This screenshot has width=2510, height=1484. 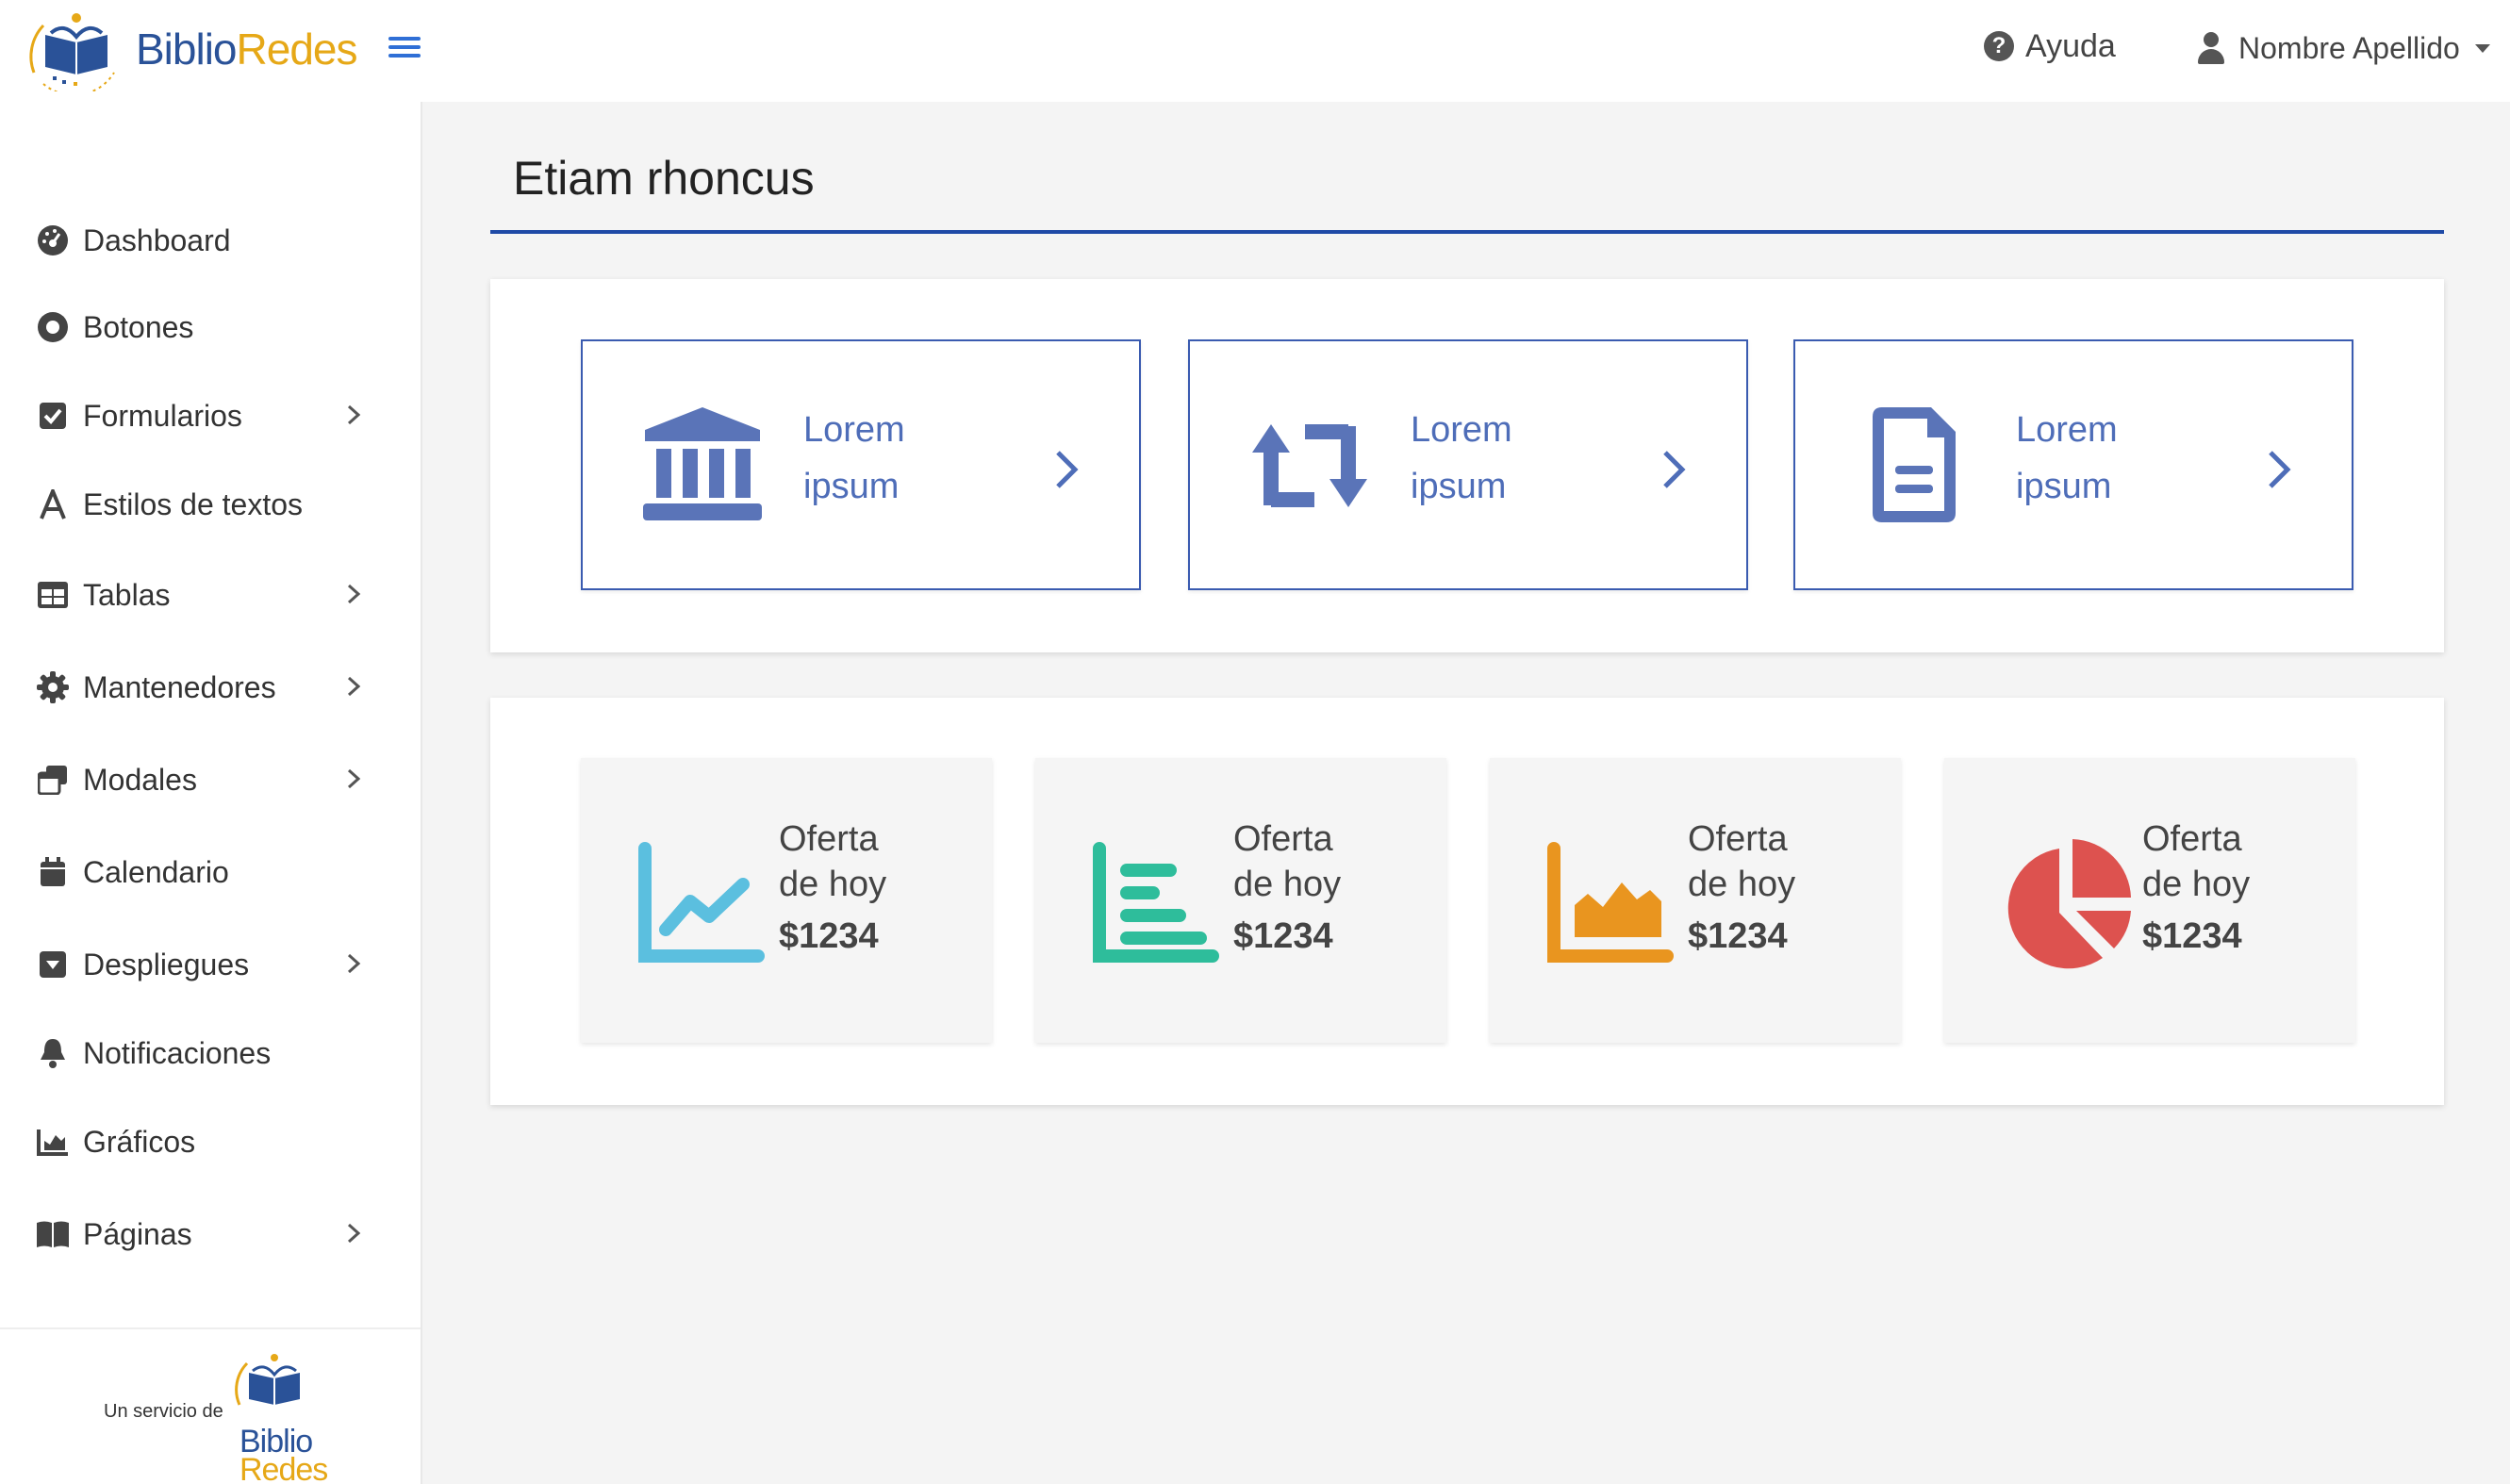 I want to click on sidebar-item-label: Gráficos, so click(x=139, y=1141).